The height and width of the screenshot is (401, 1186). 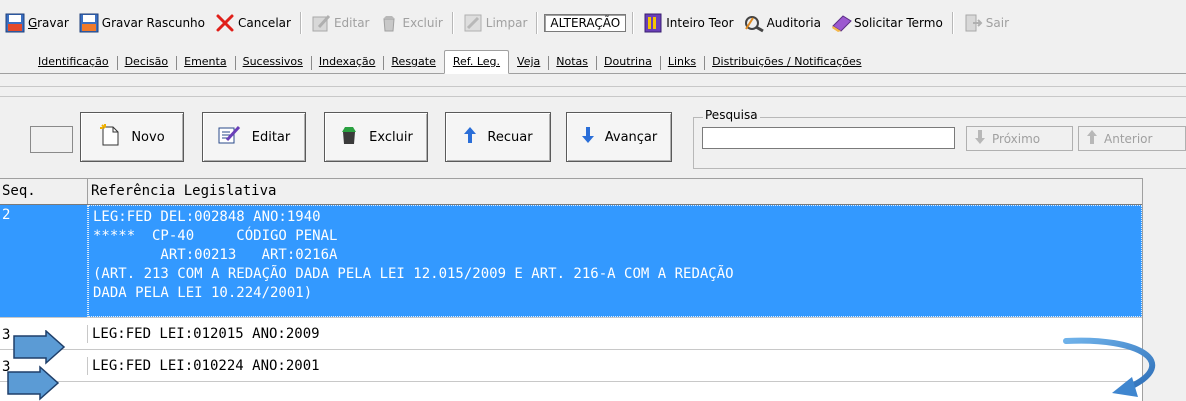 I want to click on record-indicator-box, so click(x=51, y=139).